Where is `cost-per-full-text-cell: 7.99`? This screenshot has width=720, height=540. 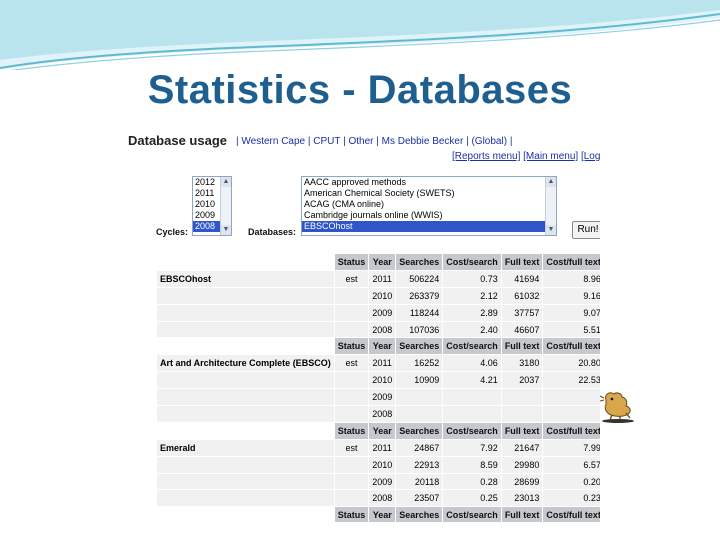 cost-per-full-text-cell: 7.99 is located at coordinates (571, 447).